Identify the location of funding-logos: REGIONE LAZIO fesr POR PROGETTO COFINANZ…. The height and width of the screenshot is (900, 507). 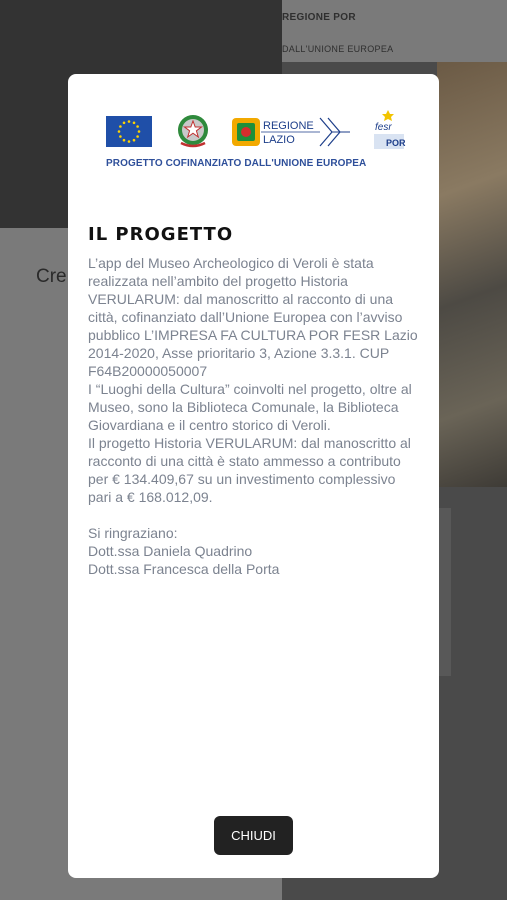
(256, 139).